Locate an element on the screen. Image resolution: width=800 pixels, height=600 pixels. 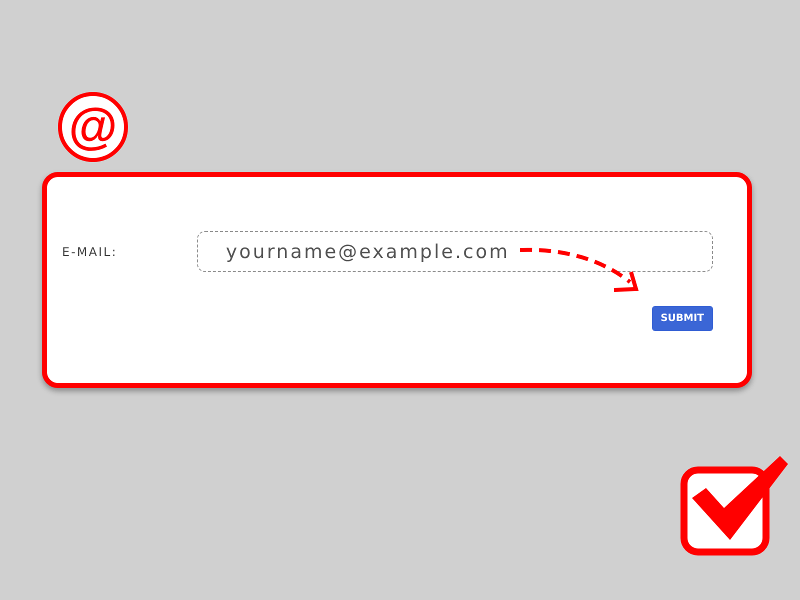
submit-button: SUBMIT is located at coordinates (682, 318).